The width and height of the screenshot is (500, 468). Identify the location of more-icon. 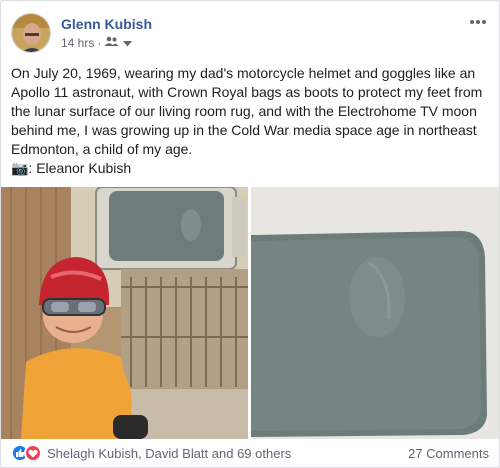
(478, 22).